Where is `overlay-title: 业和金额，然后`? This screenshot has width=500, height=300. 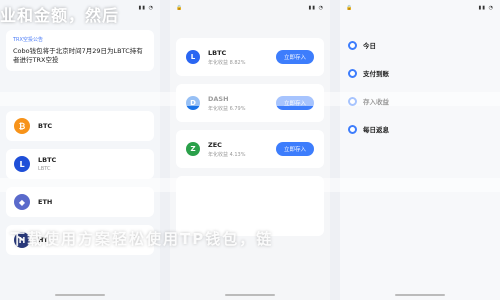
overlay-title: 业和金额，然后 is located at coordinates (60, 15).